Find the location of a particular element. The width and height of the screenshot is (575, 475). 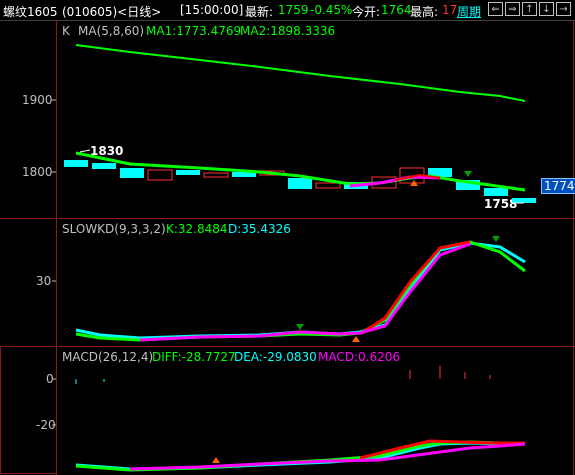

kd-sell-icon is located at coordinates (300, 327).